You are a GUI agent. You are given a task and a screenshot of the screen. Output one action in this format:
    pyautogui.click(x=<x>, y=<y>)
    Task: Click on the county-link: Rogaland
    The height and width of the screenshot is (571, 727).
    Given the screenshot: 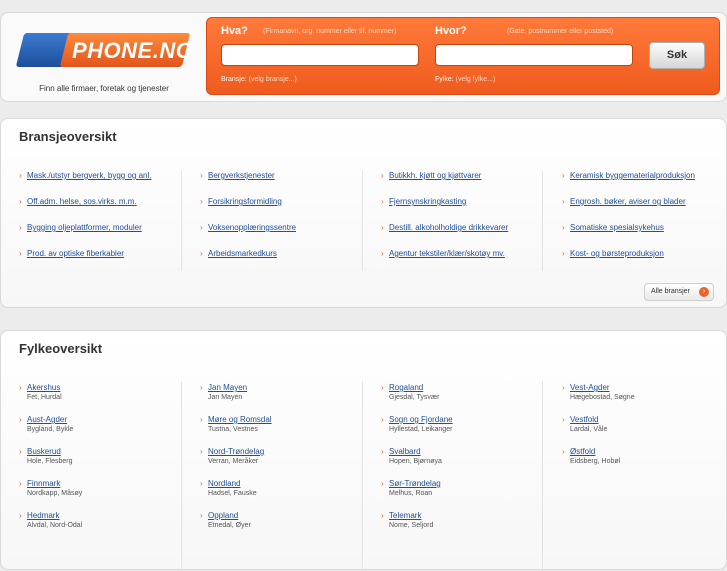 What is the action you would take?
    pyautogui.click(x=406, y=387)
    